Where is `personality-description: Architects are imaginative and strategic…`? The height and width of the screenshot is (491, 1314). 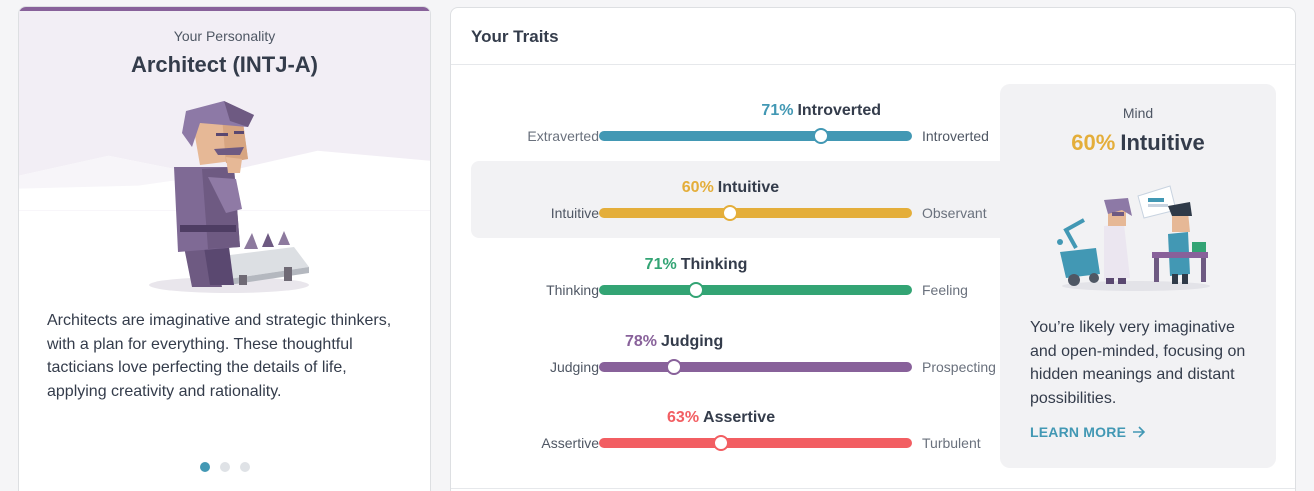 personality-description: Architects are imaginative and strategic… is located at coordinates (219, 356).